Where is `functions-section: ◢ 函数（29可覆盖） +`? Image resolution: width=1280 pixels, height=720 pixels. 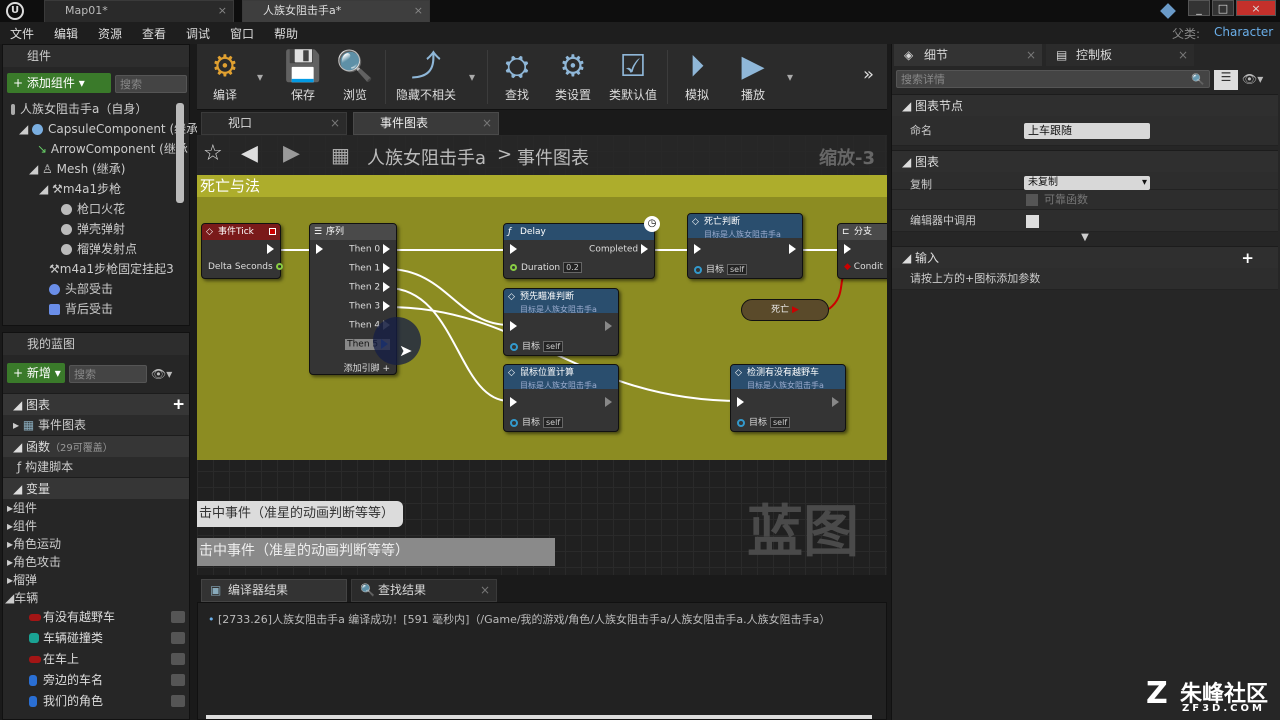
functions-section: ◢ 函数（29可覆盖） + is located at coordinates (96, 426).